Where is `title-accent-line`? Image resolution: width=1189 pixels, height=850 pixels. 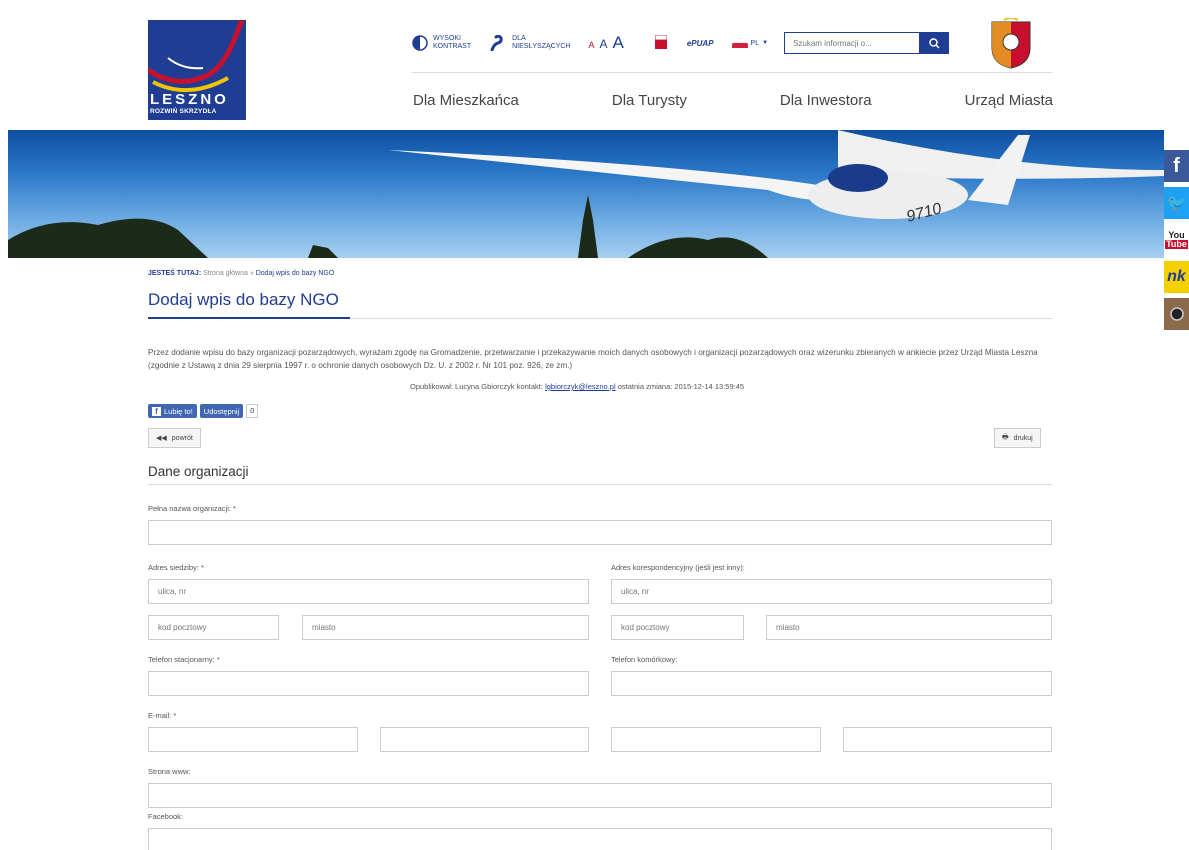
title-accent-line is located at coordinates (249, 318).